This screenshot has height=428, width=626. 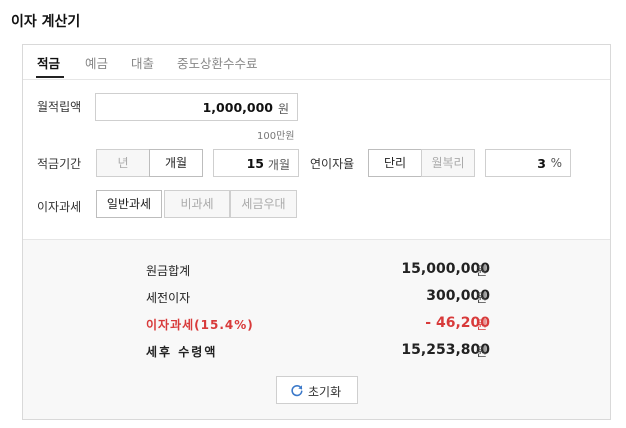 What do you see at coordinates (482, 271) in the screenshot?
I see `principal-unit: 원` at bounding box center [482, 271].